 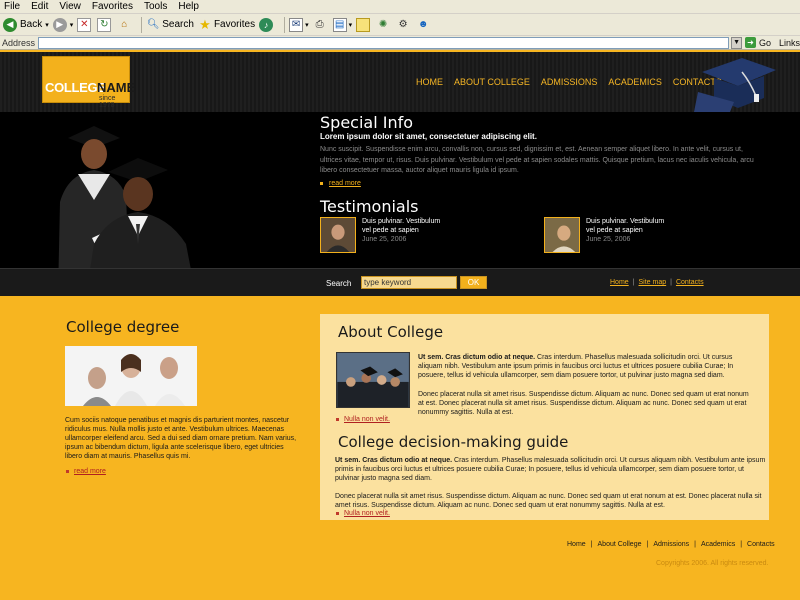 I want to click on address-input, so click(x=384, y=42).